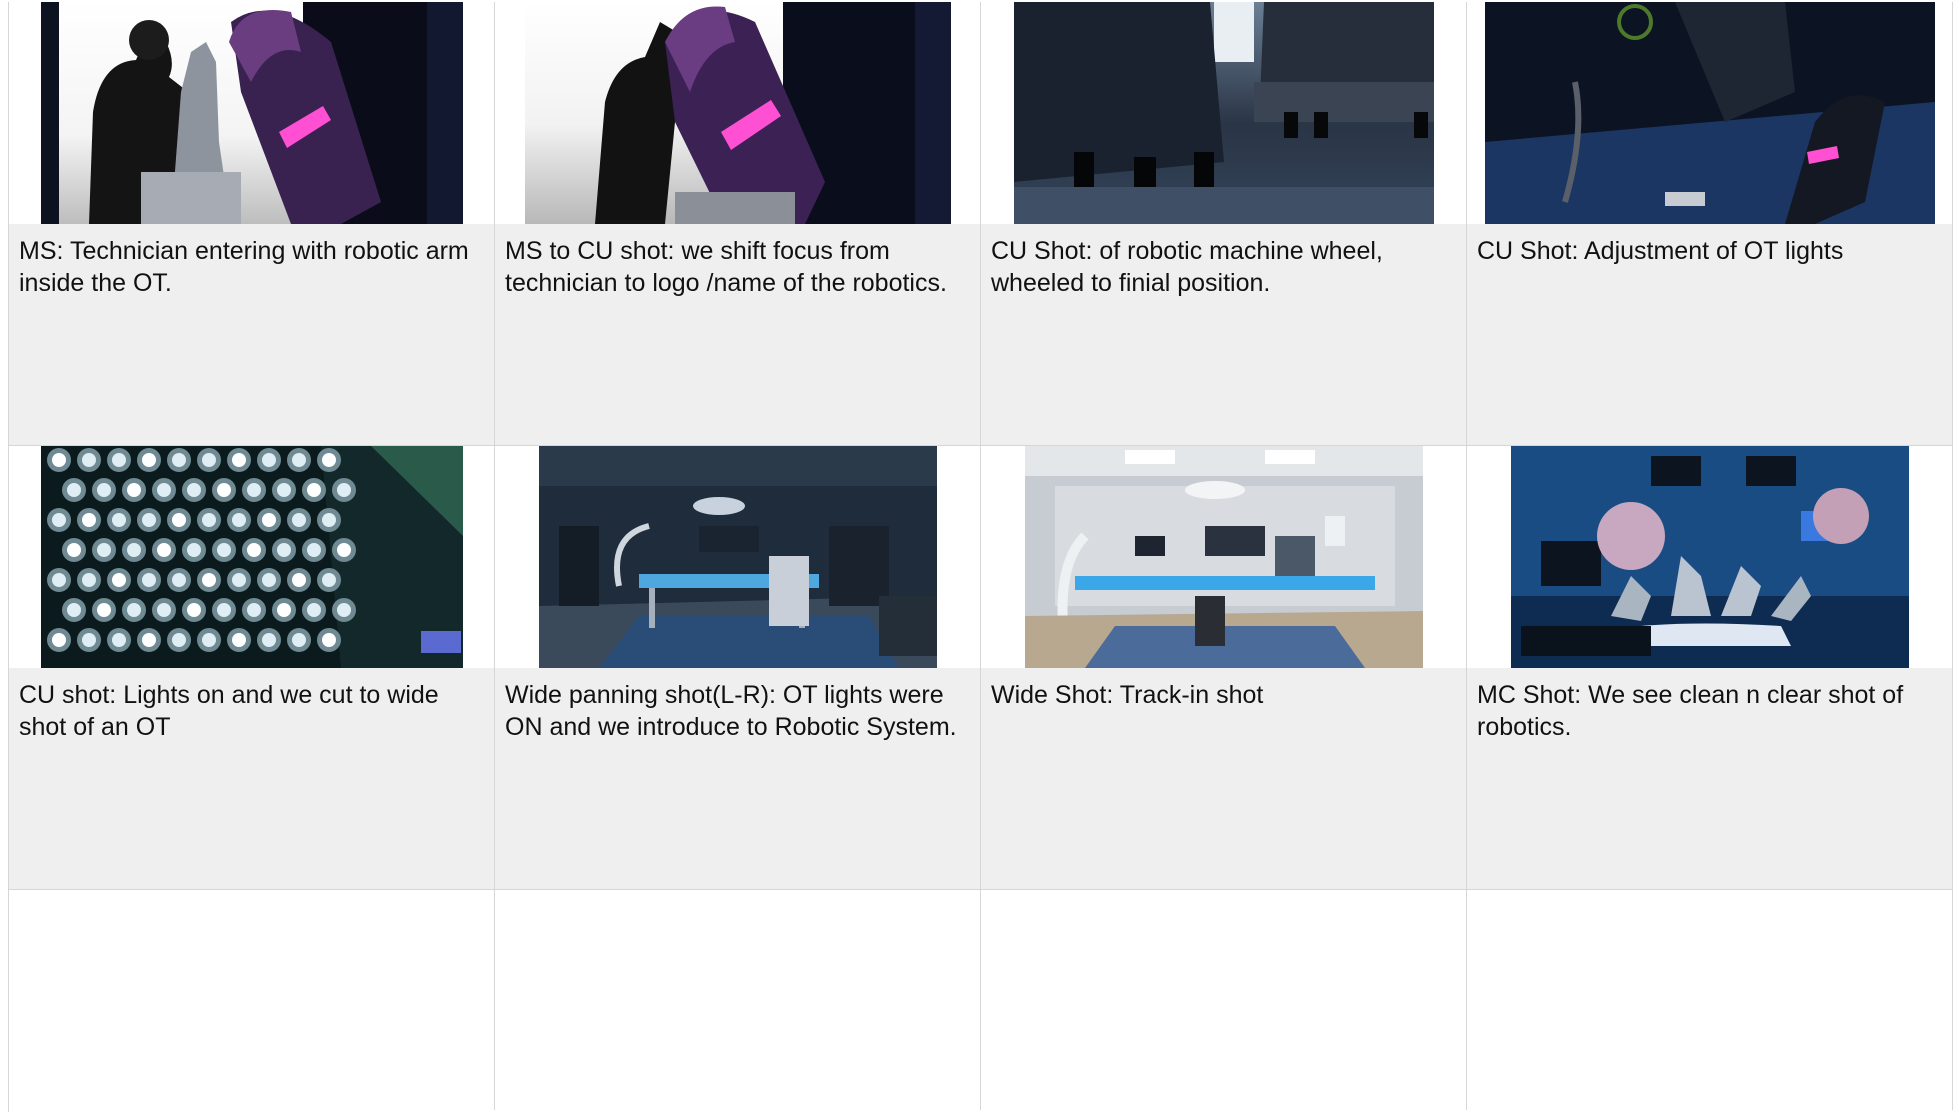 This screenshot has width=1959, height=1112. I want to click on led-lights-image, so click(251, 557).